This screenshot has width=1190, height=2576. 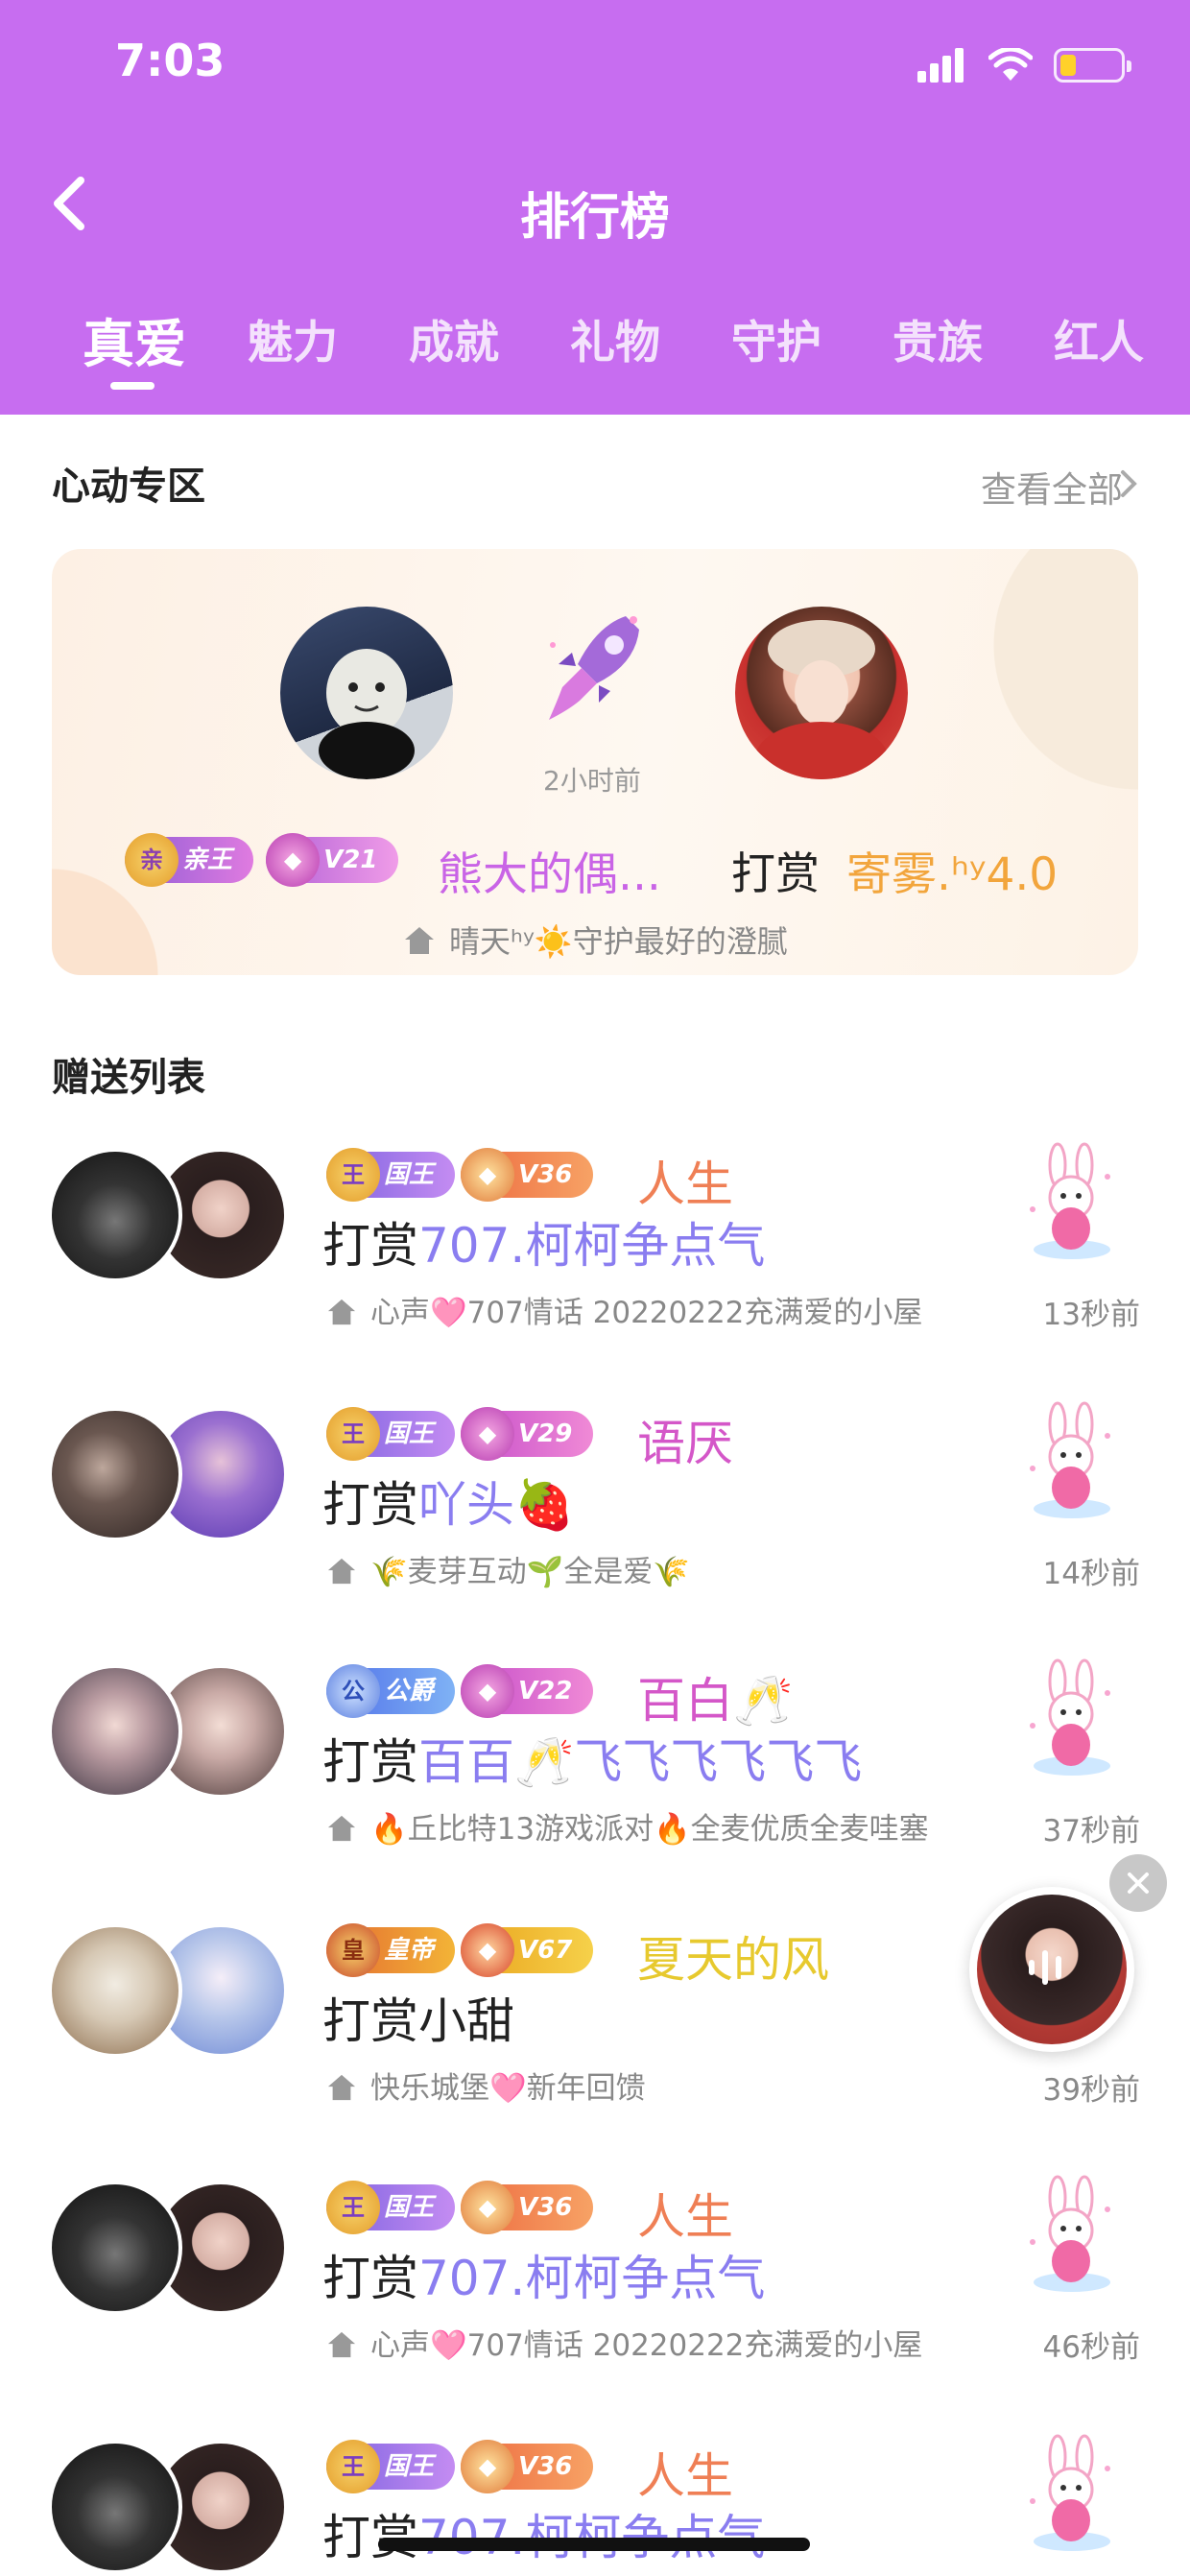 What do you see at coordinates (527, 1434) in the screenshot?
I see `vip-badge: ◆ V29` at bounding box center [527, 1434].